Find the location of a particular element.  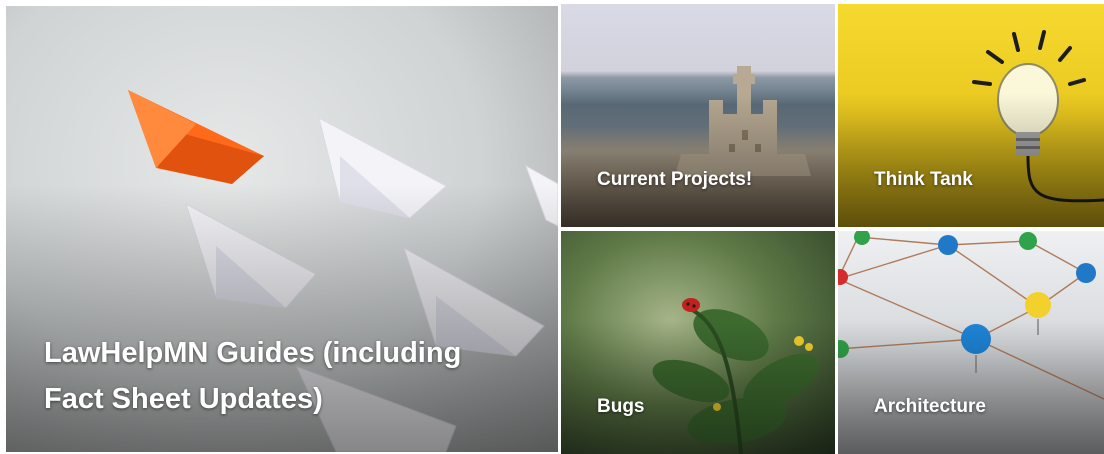

tile-title: Architecture is located at coordinates (930, 406).